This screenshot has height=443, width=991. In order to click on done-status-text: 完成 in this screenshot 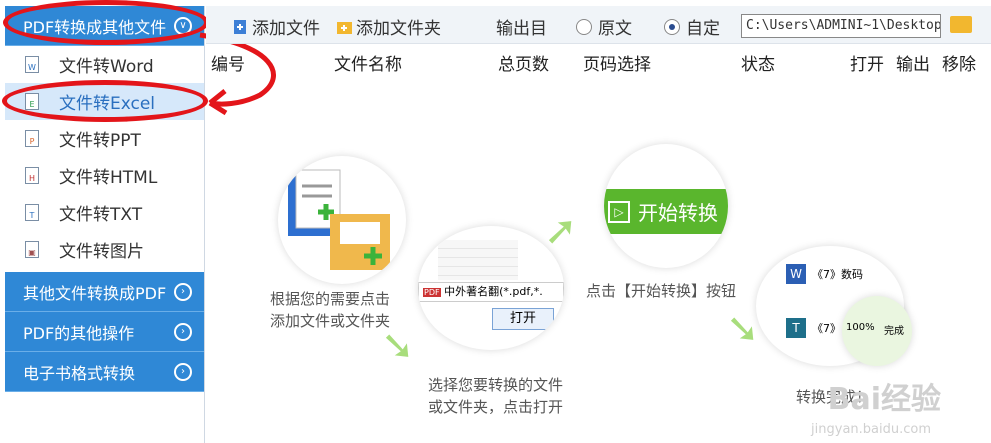, I will do `click(894, 331)`.